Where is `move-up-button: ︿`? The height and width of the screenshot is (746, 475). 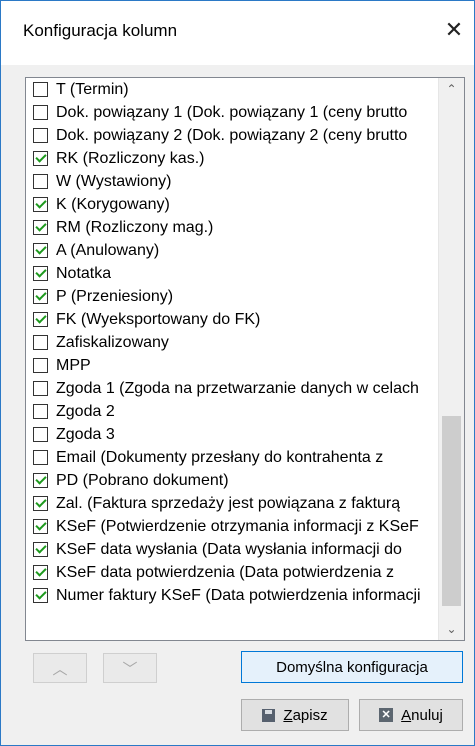
move-up-button: ︿ is located at coordinates (60, 668).